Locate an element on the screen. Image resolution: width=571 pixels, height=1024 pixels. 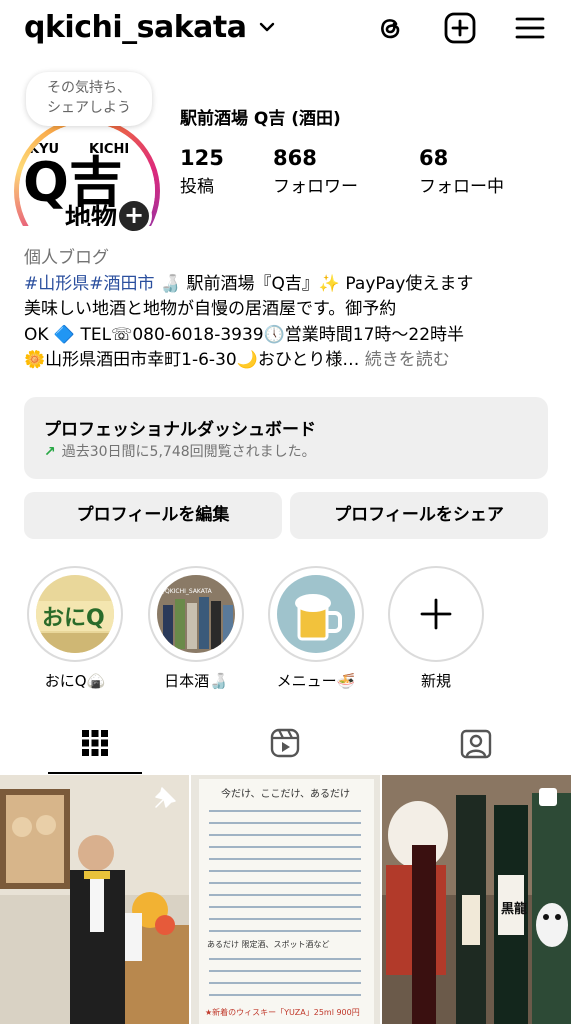
profile-tabs is located at coordinates (285, 746).